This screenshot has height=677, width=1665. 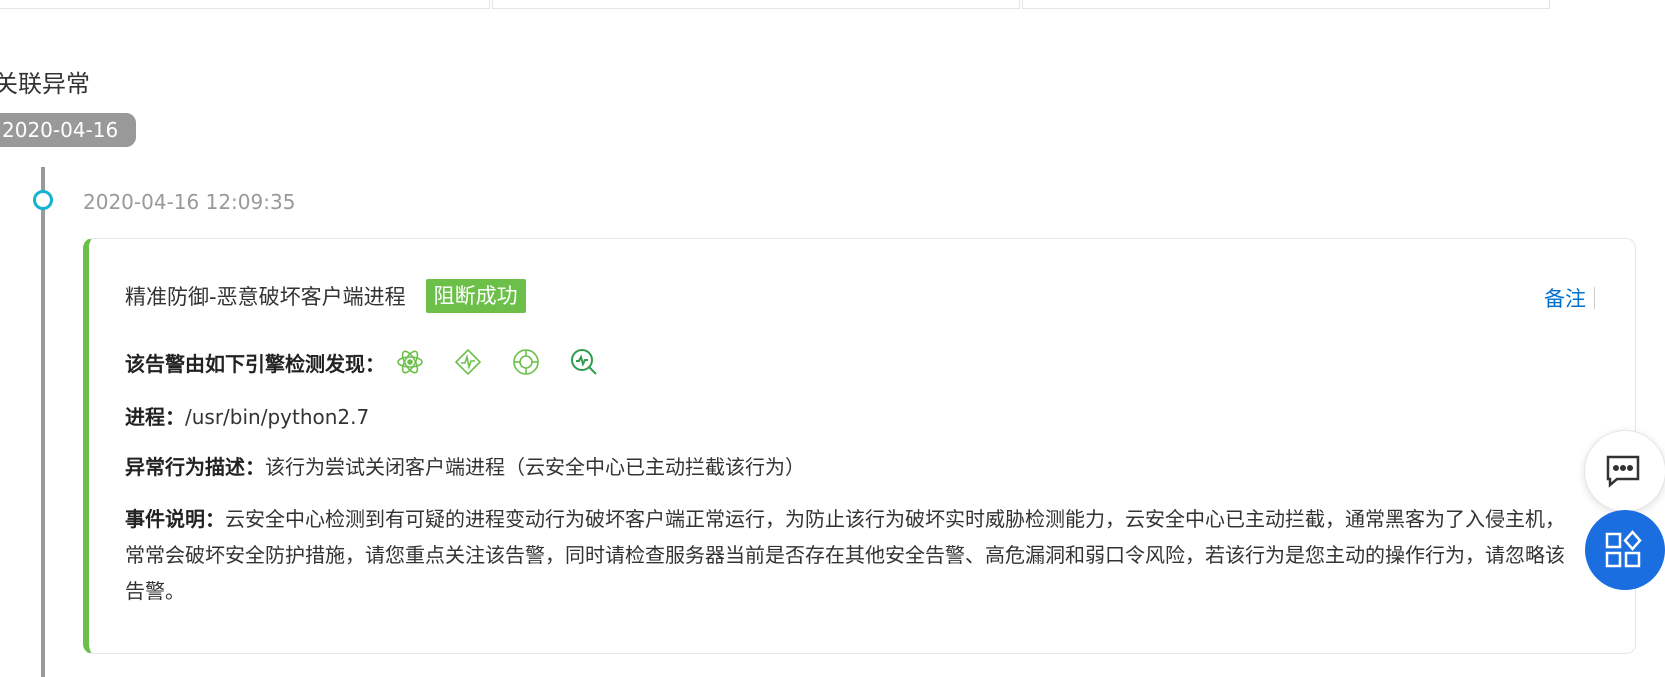 What do you see at coordinates (68, 130) in the screenshot?
I see `date-pill: 2020-04-16` at bounding box center [68, 130].